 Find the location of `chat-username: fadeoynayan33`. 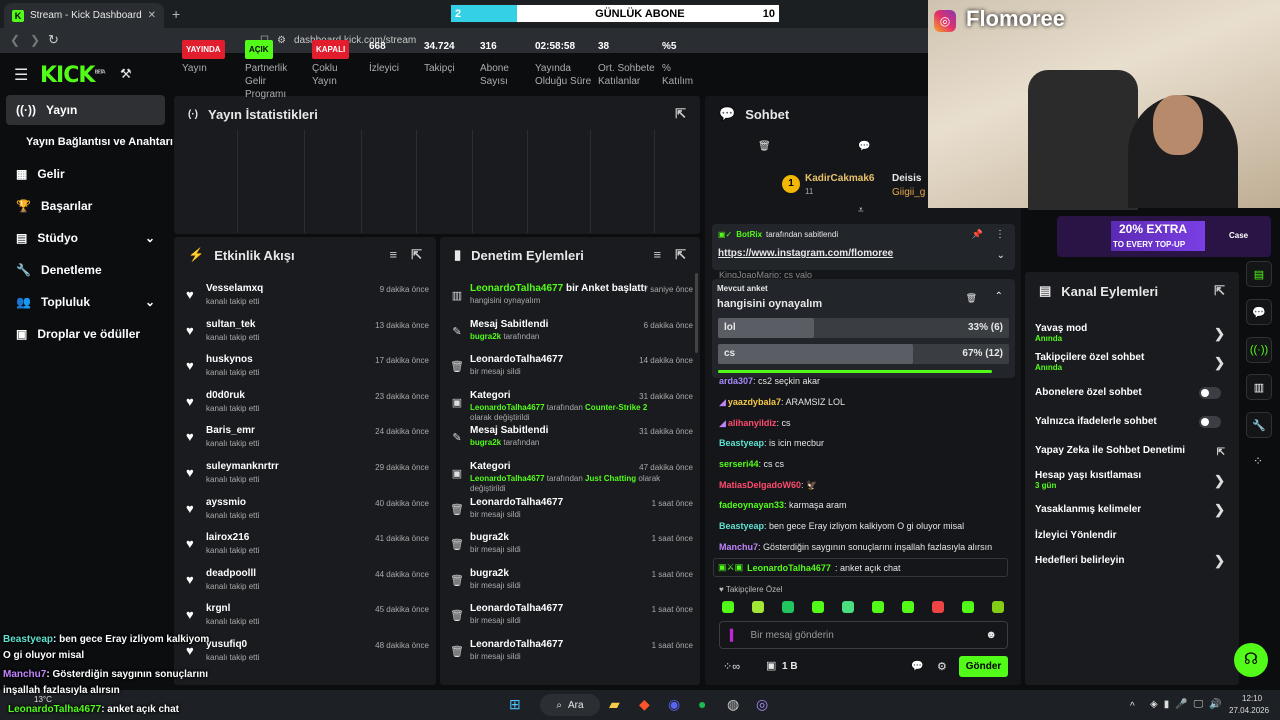

chat-username: fadeoynayan33 is located at coordinates (751, 505).